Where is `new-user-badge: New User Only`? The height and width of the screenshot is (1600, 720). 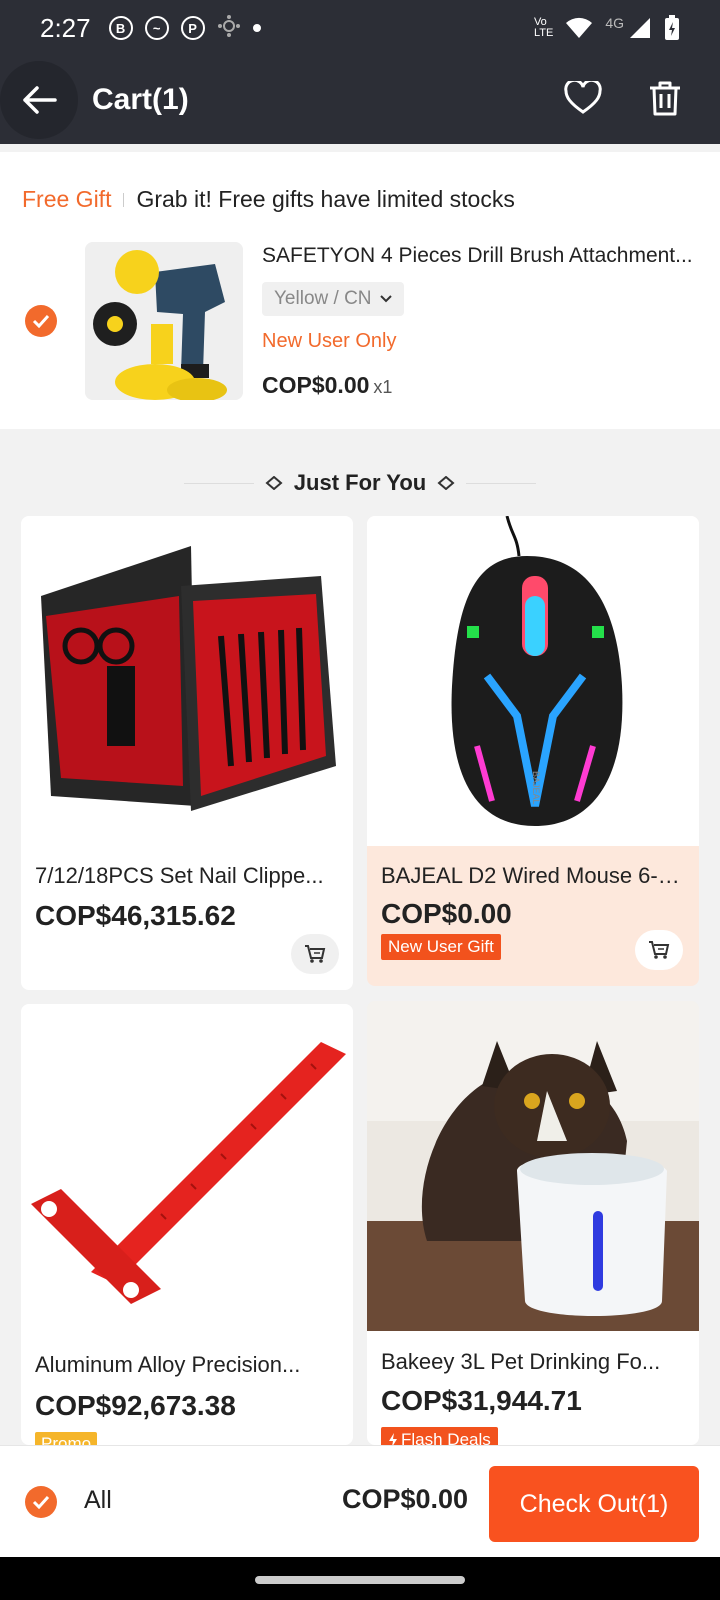 new-user-badge: New User Only is located at coordinates (329, 341).